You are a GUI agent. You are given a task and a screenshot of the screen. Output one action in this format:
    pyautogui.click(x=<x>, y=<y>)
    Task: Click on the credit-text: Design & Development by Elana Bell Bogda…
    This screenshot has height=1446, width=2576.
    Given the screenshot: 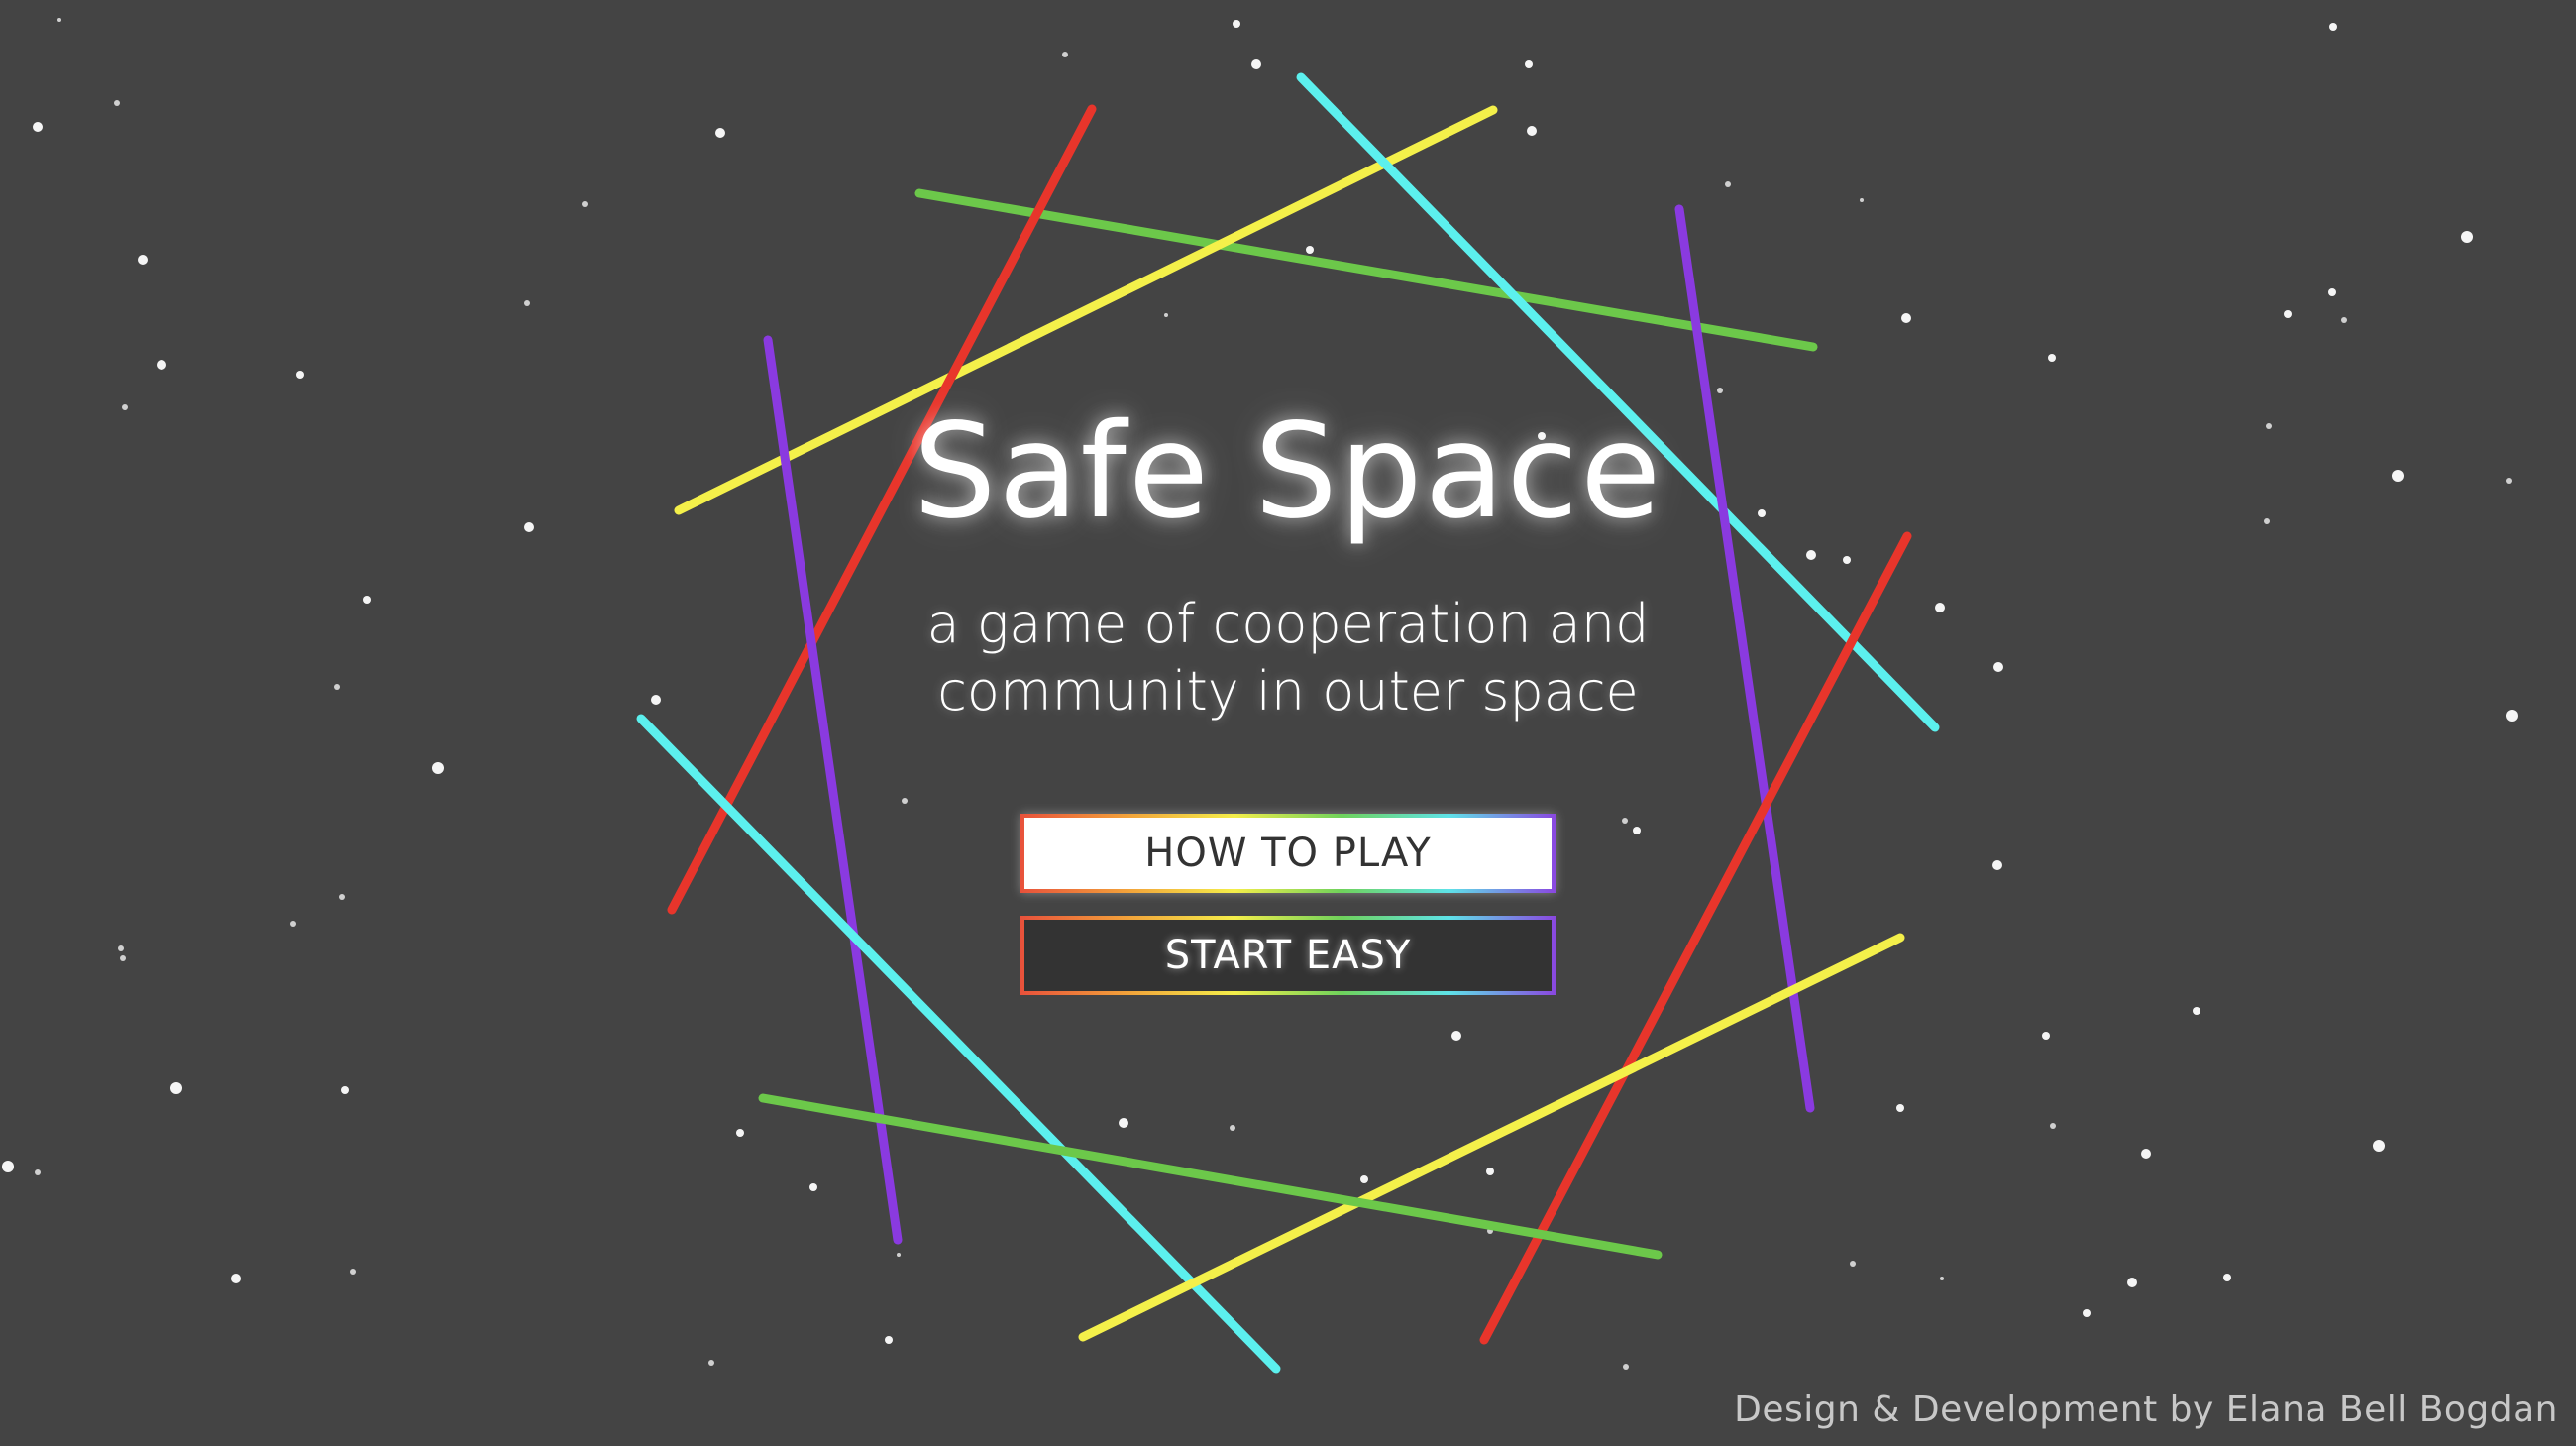 What is the action you would take?
    pyautogui.click(x=2146, y=1410)
    